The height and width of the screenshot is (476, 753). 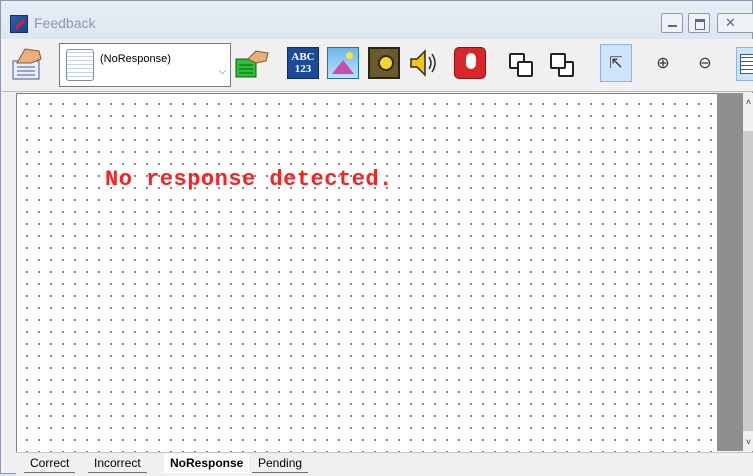 I want to click on feedback-select-value: (NoResponse), so click(x=135, y=59).